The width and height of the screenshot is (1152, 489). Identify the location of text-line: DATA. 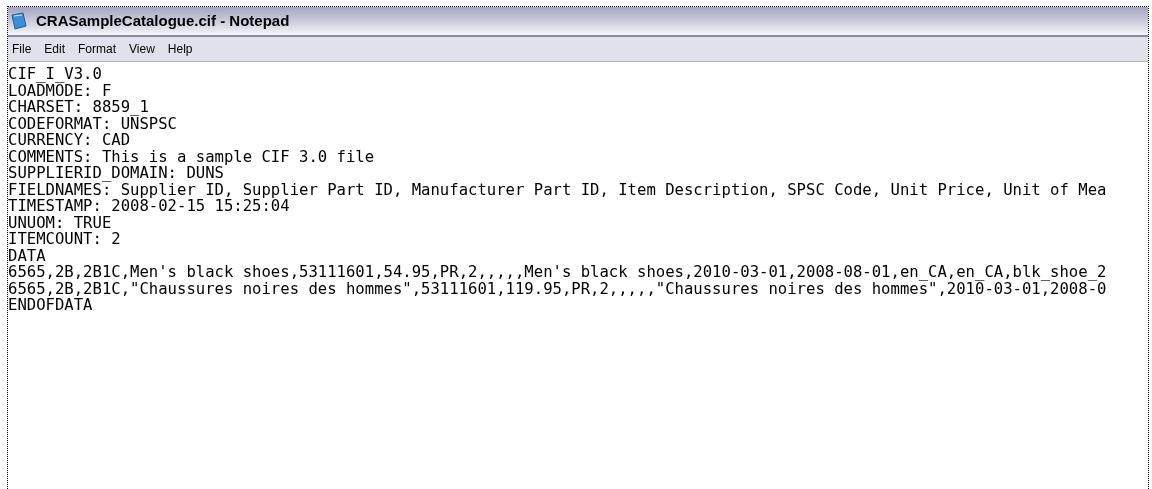
(27, 255).